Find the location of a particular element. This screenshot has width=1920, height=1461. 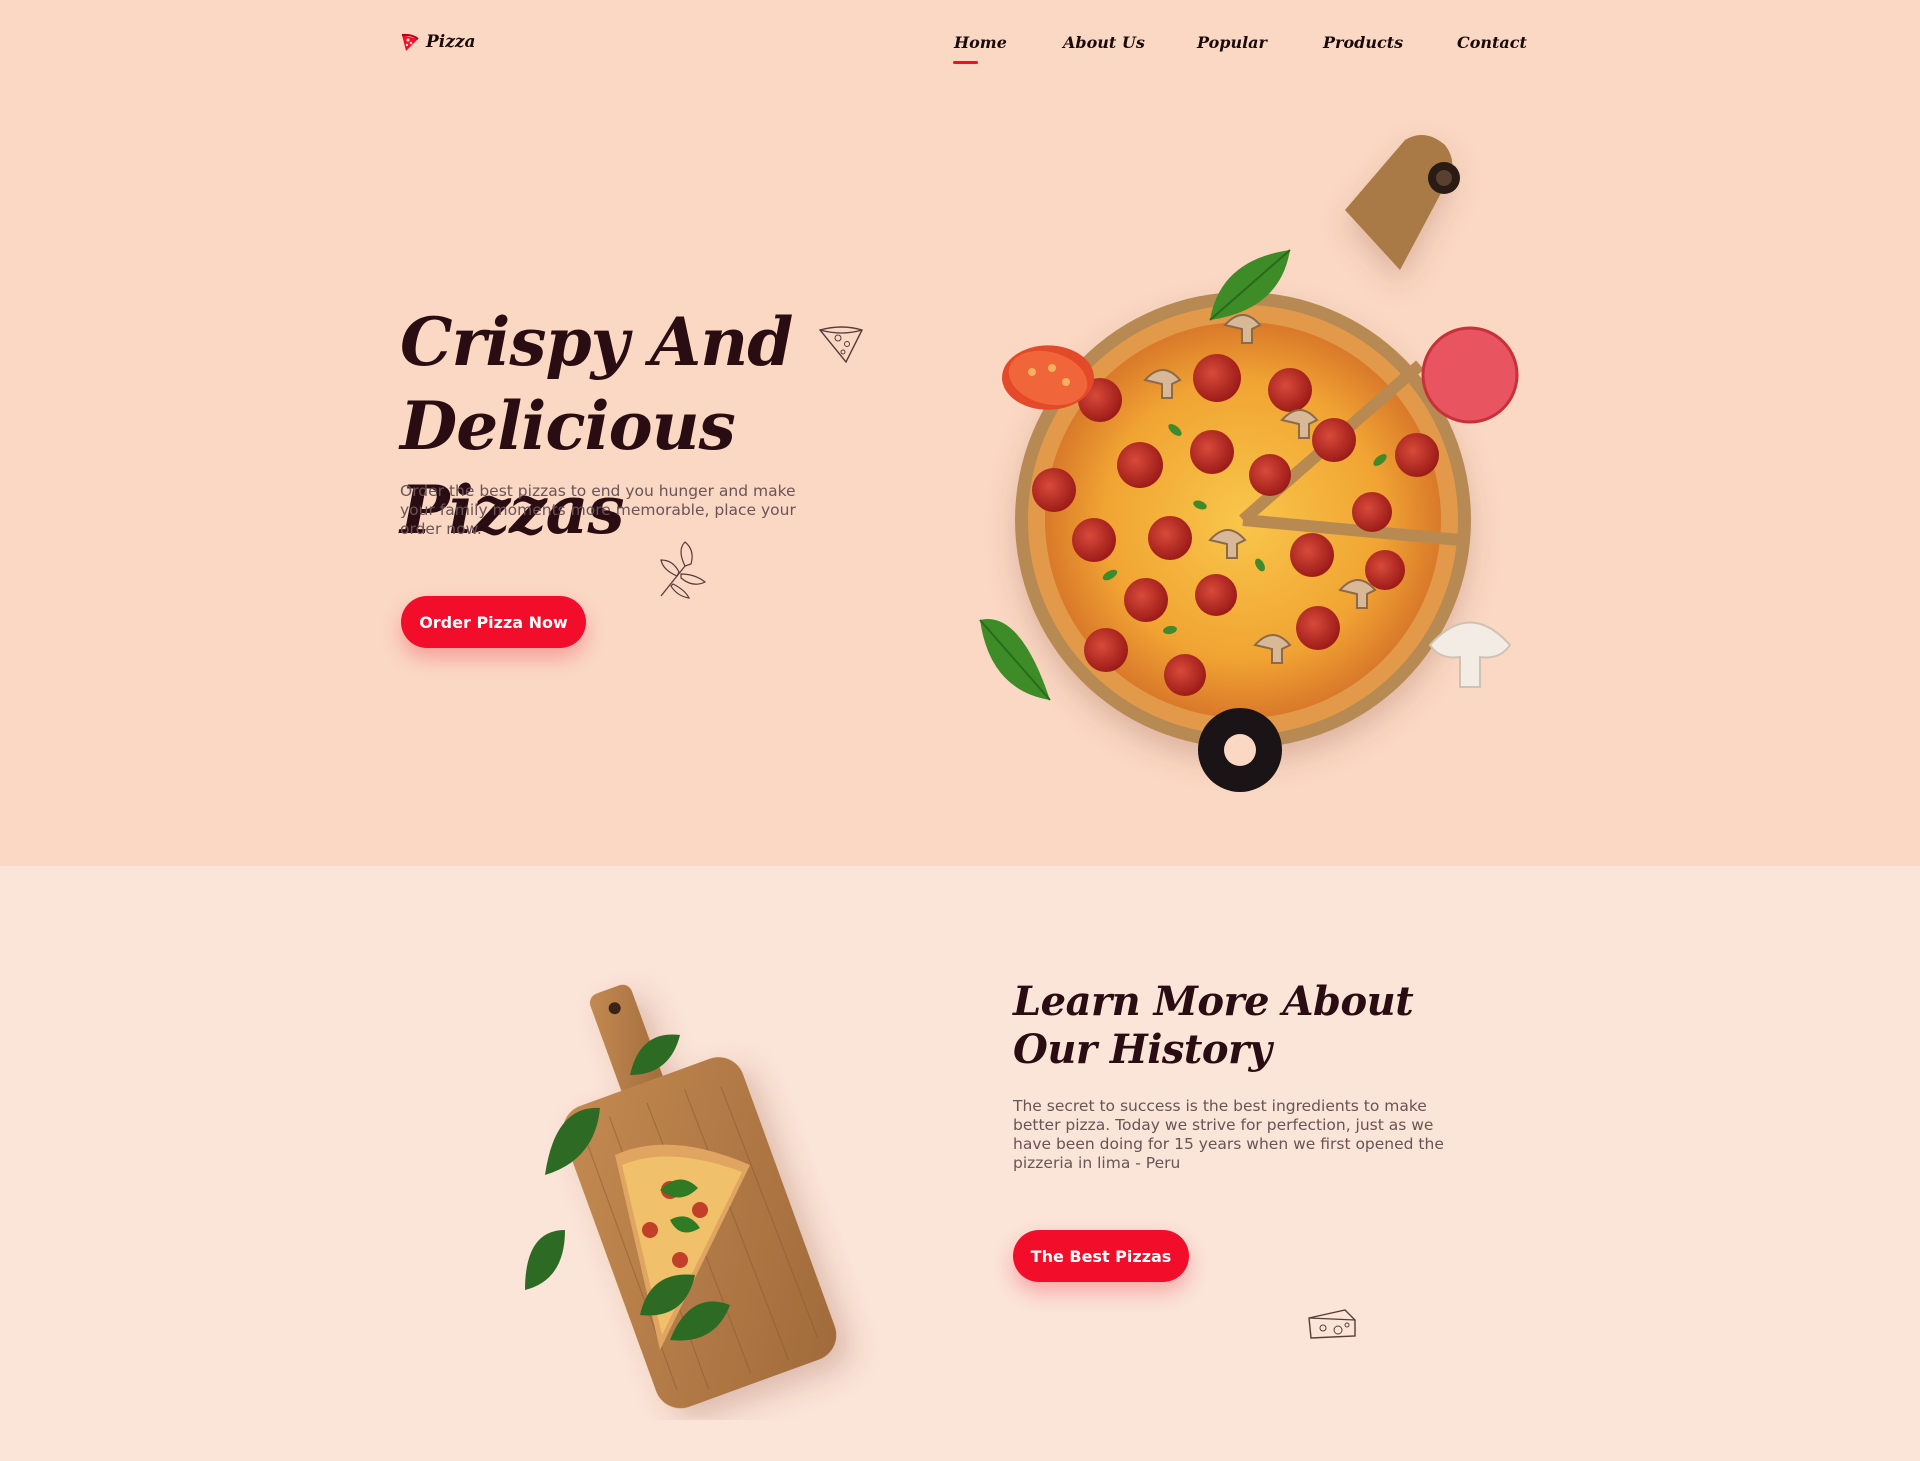

basil-leaf-doodle-icon is located at coordinates (683, 570).